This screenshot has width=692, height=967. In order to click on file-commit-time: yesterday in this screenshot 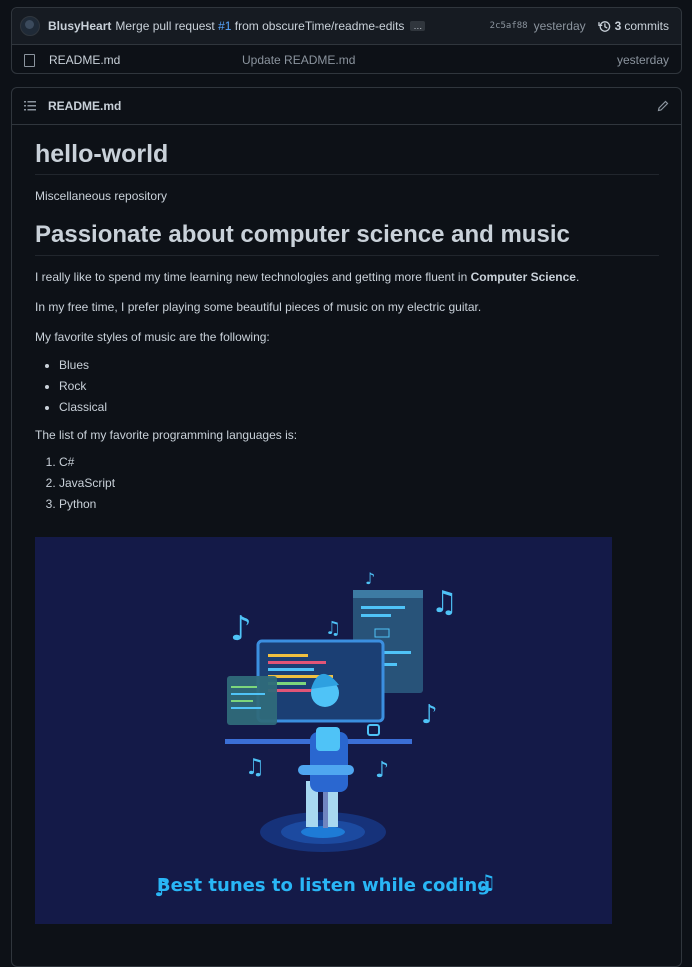, I will do `click(642, 60)`.